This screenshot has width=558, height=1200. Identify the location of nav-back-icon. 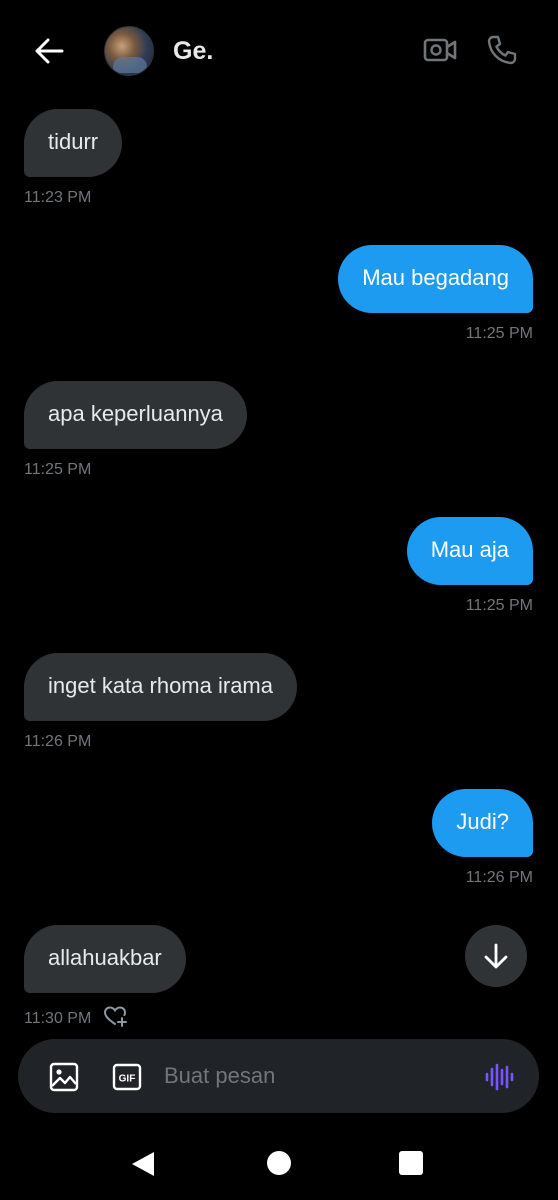
(143, 1164).